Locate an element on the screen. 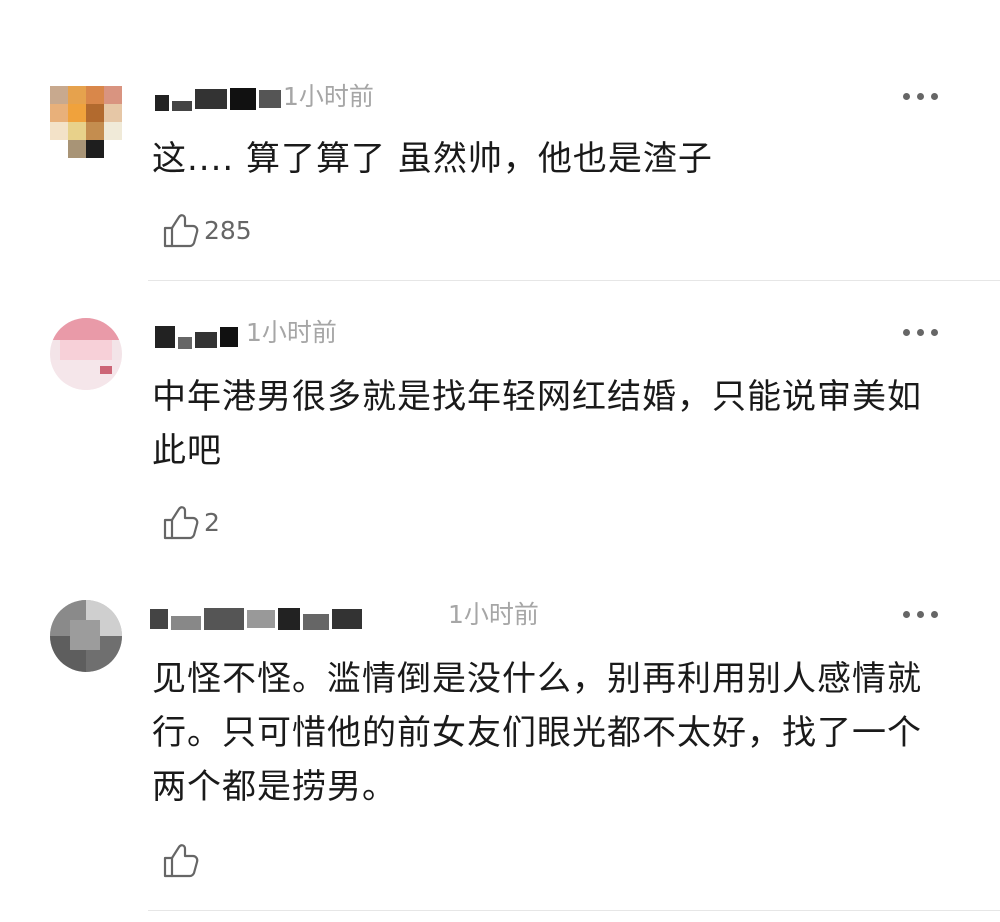  like-button: 285 is located at coordinates (206, 230).